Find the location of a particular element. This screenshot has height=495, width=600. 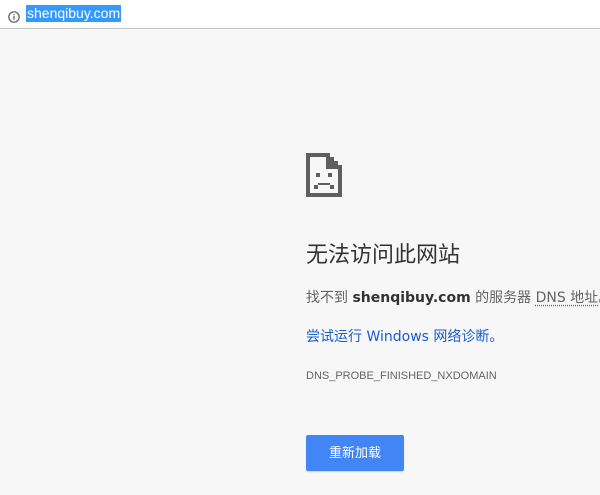

url-text: shenqibuy.com is located at coordinates (74, 13).